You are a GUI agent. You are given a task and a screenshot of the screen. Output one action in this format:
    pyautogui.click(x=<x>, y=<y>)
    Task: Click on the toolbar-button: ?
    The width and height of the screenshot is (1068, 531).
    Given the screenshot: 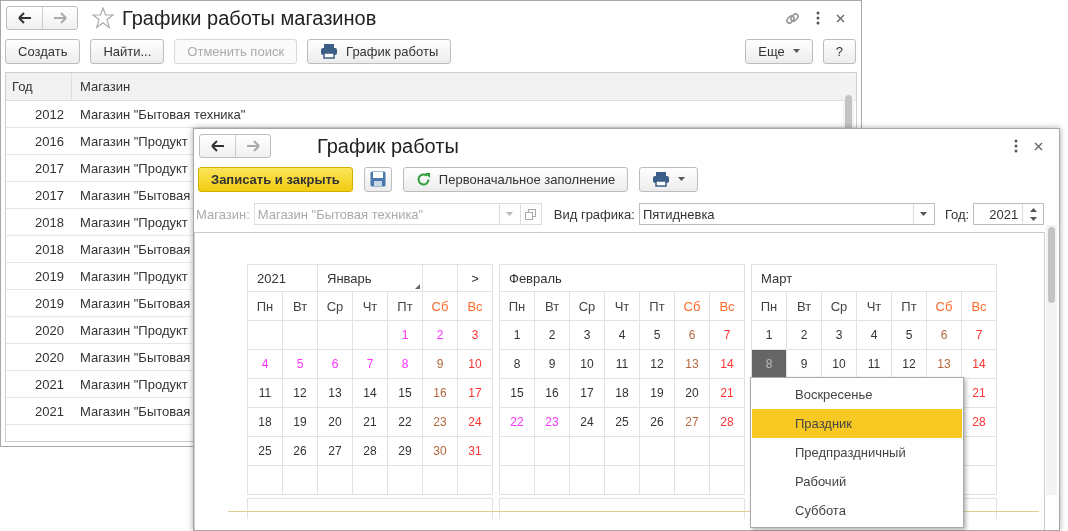 What is the action you would take?
    pyautogui.click(x=839, y=51)
    